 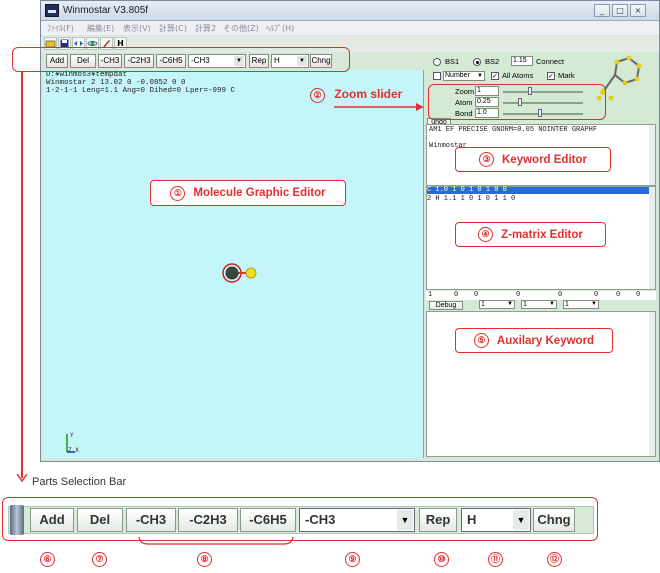 What do you see at coordinates (522, 61) in the screenshot?
I see `scale-input: 1.15` at bounding box center [522, 61].